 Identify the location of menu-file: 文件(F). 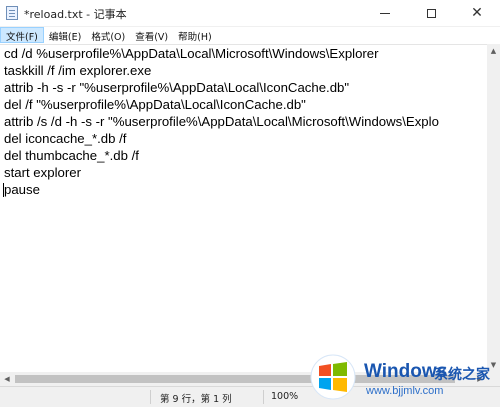
(22, 35).